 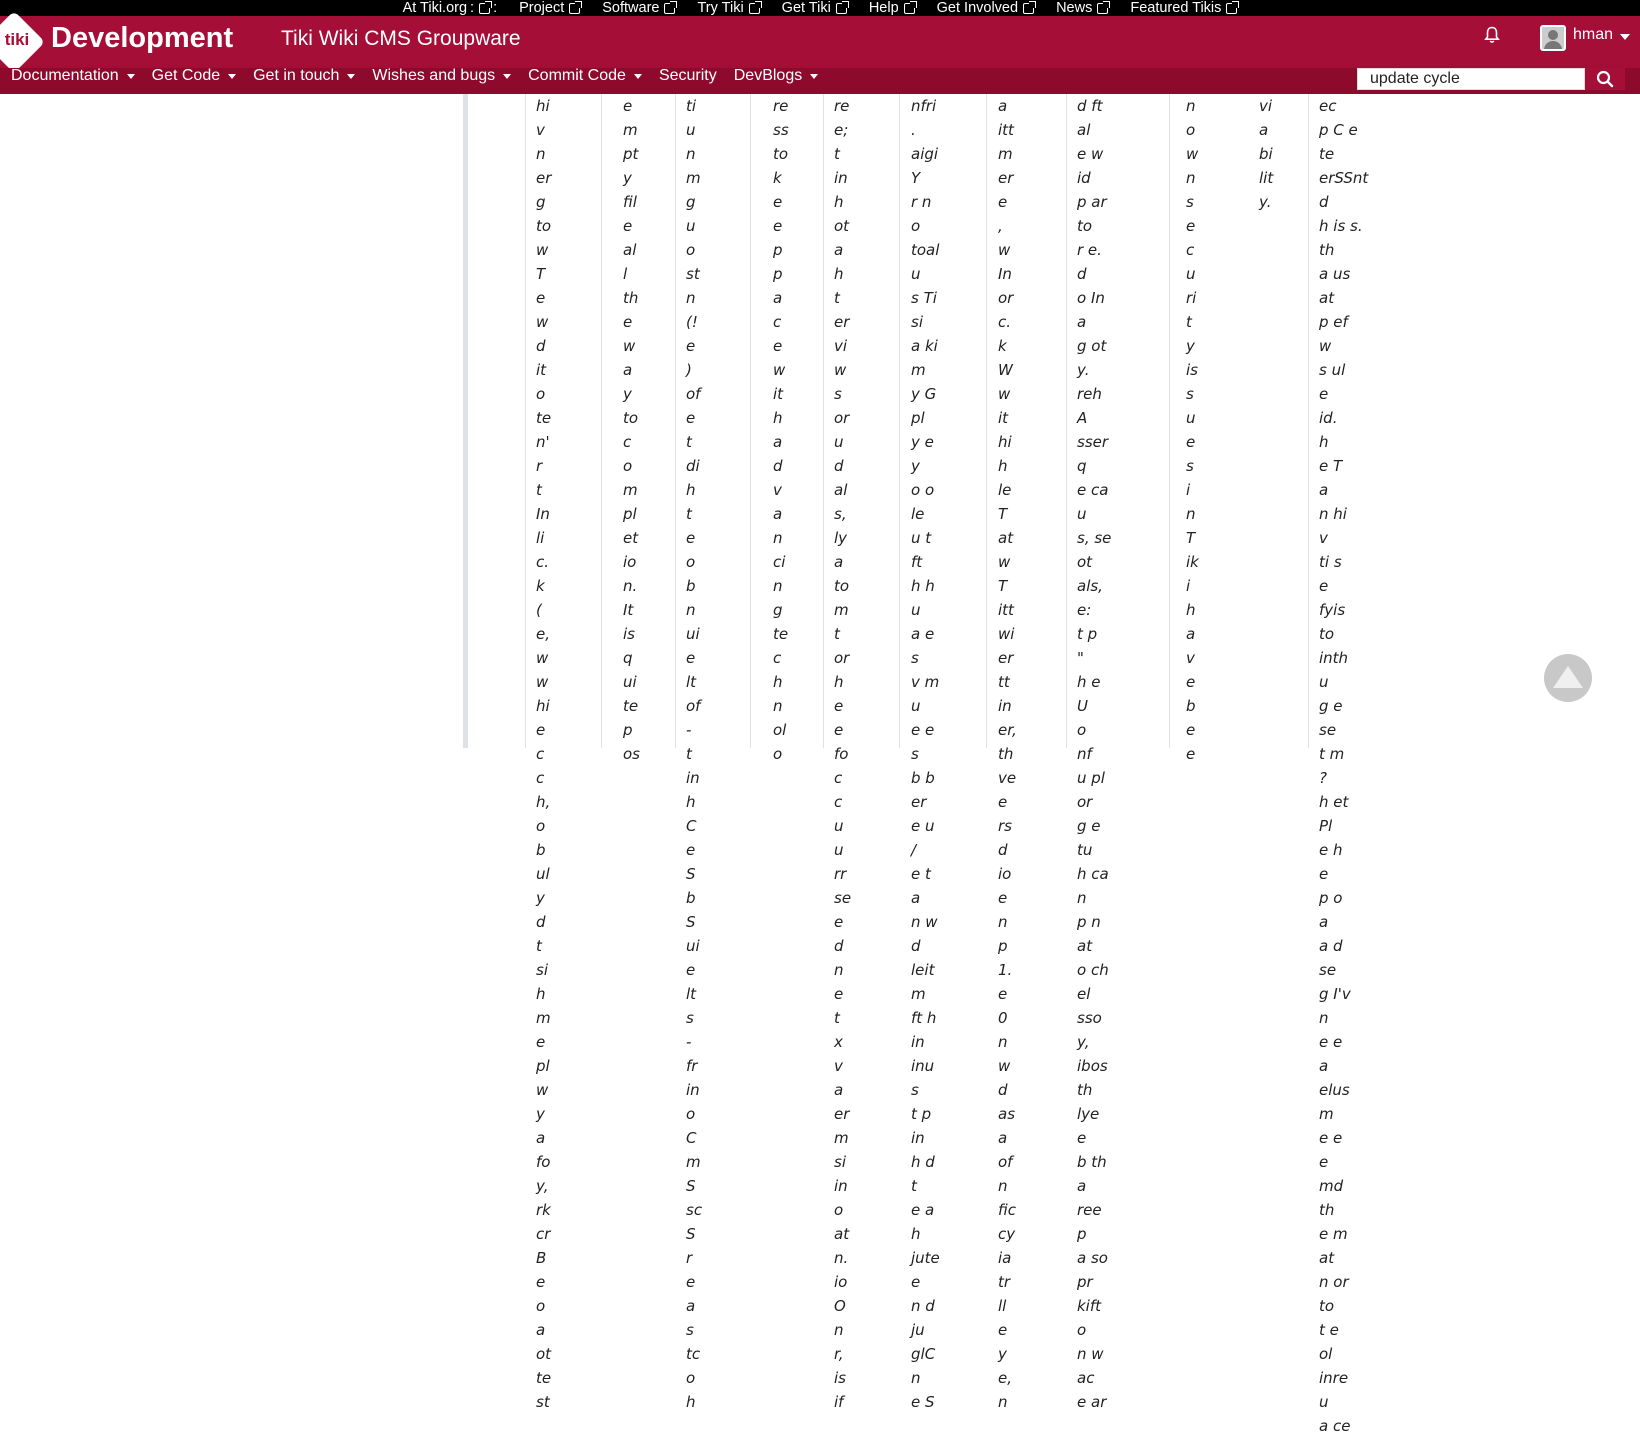 What do you see at coordinates (544, 418) in the screenshot?
I see `cell-text-line: te` at bounding box center [544, 418].